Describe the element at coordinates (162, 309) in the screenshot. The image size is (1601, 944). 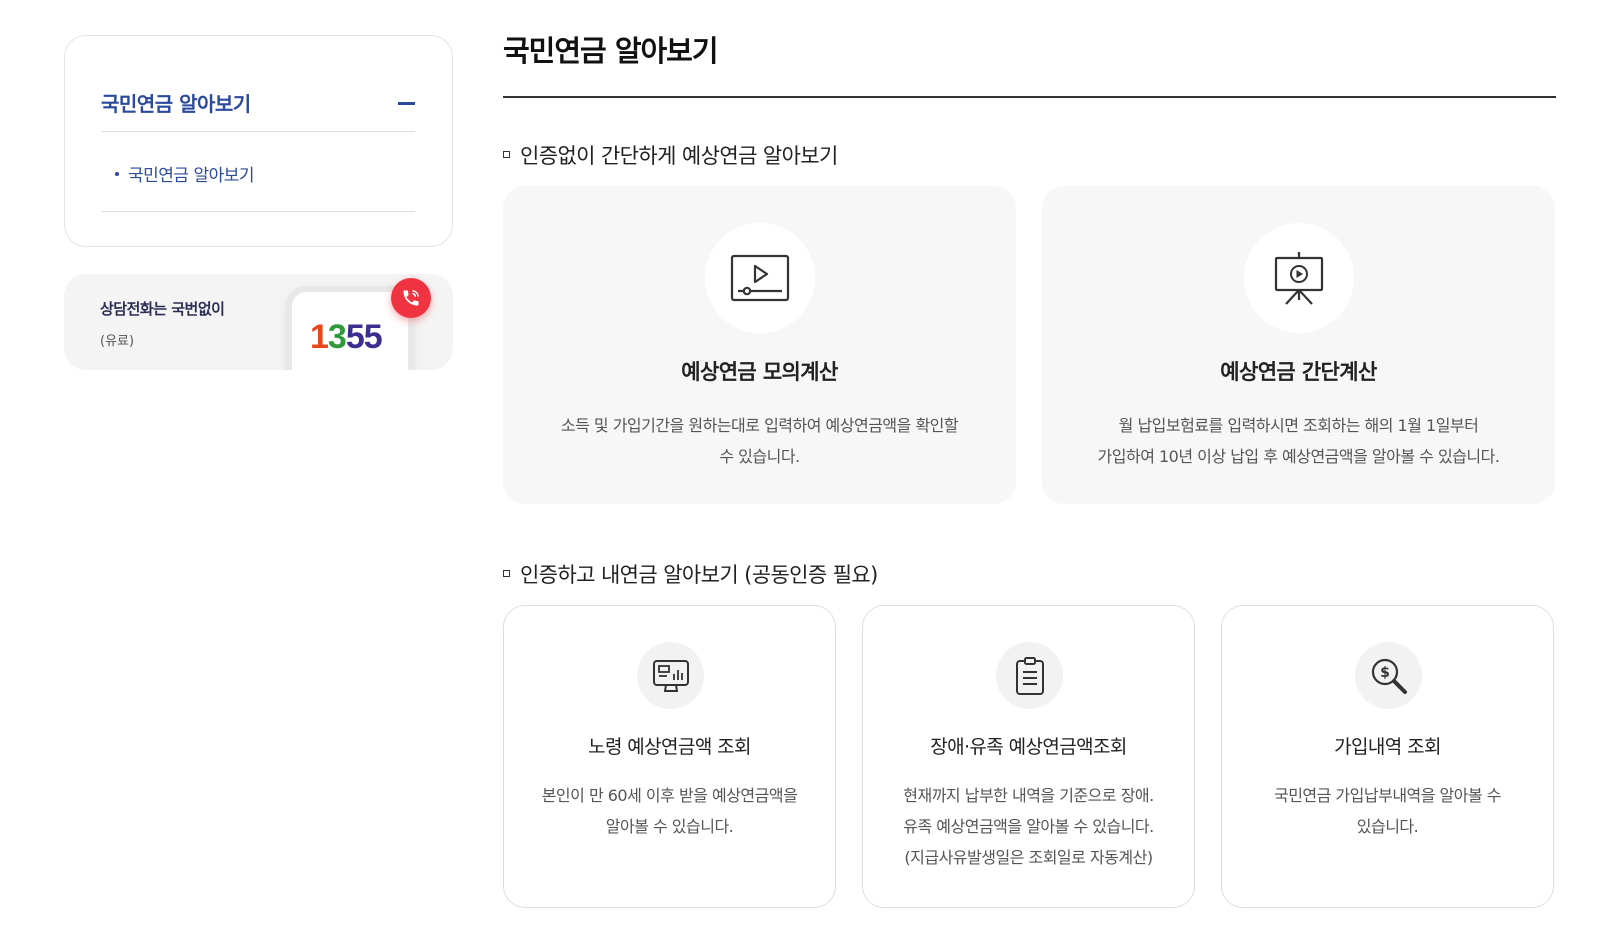
I see `call-banner-title: 상담전화는 국번없이` at that location.